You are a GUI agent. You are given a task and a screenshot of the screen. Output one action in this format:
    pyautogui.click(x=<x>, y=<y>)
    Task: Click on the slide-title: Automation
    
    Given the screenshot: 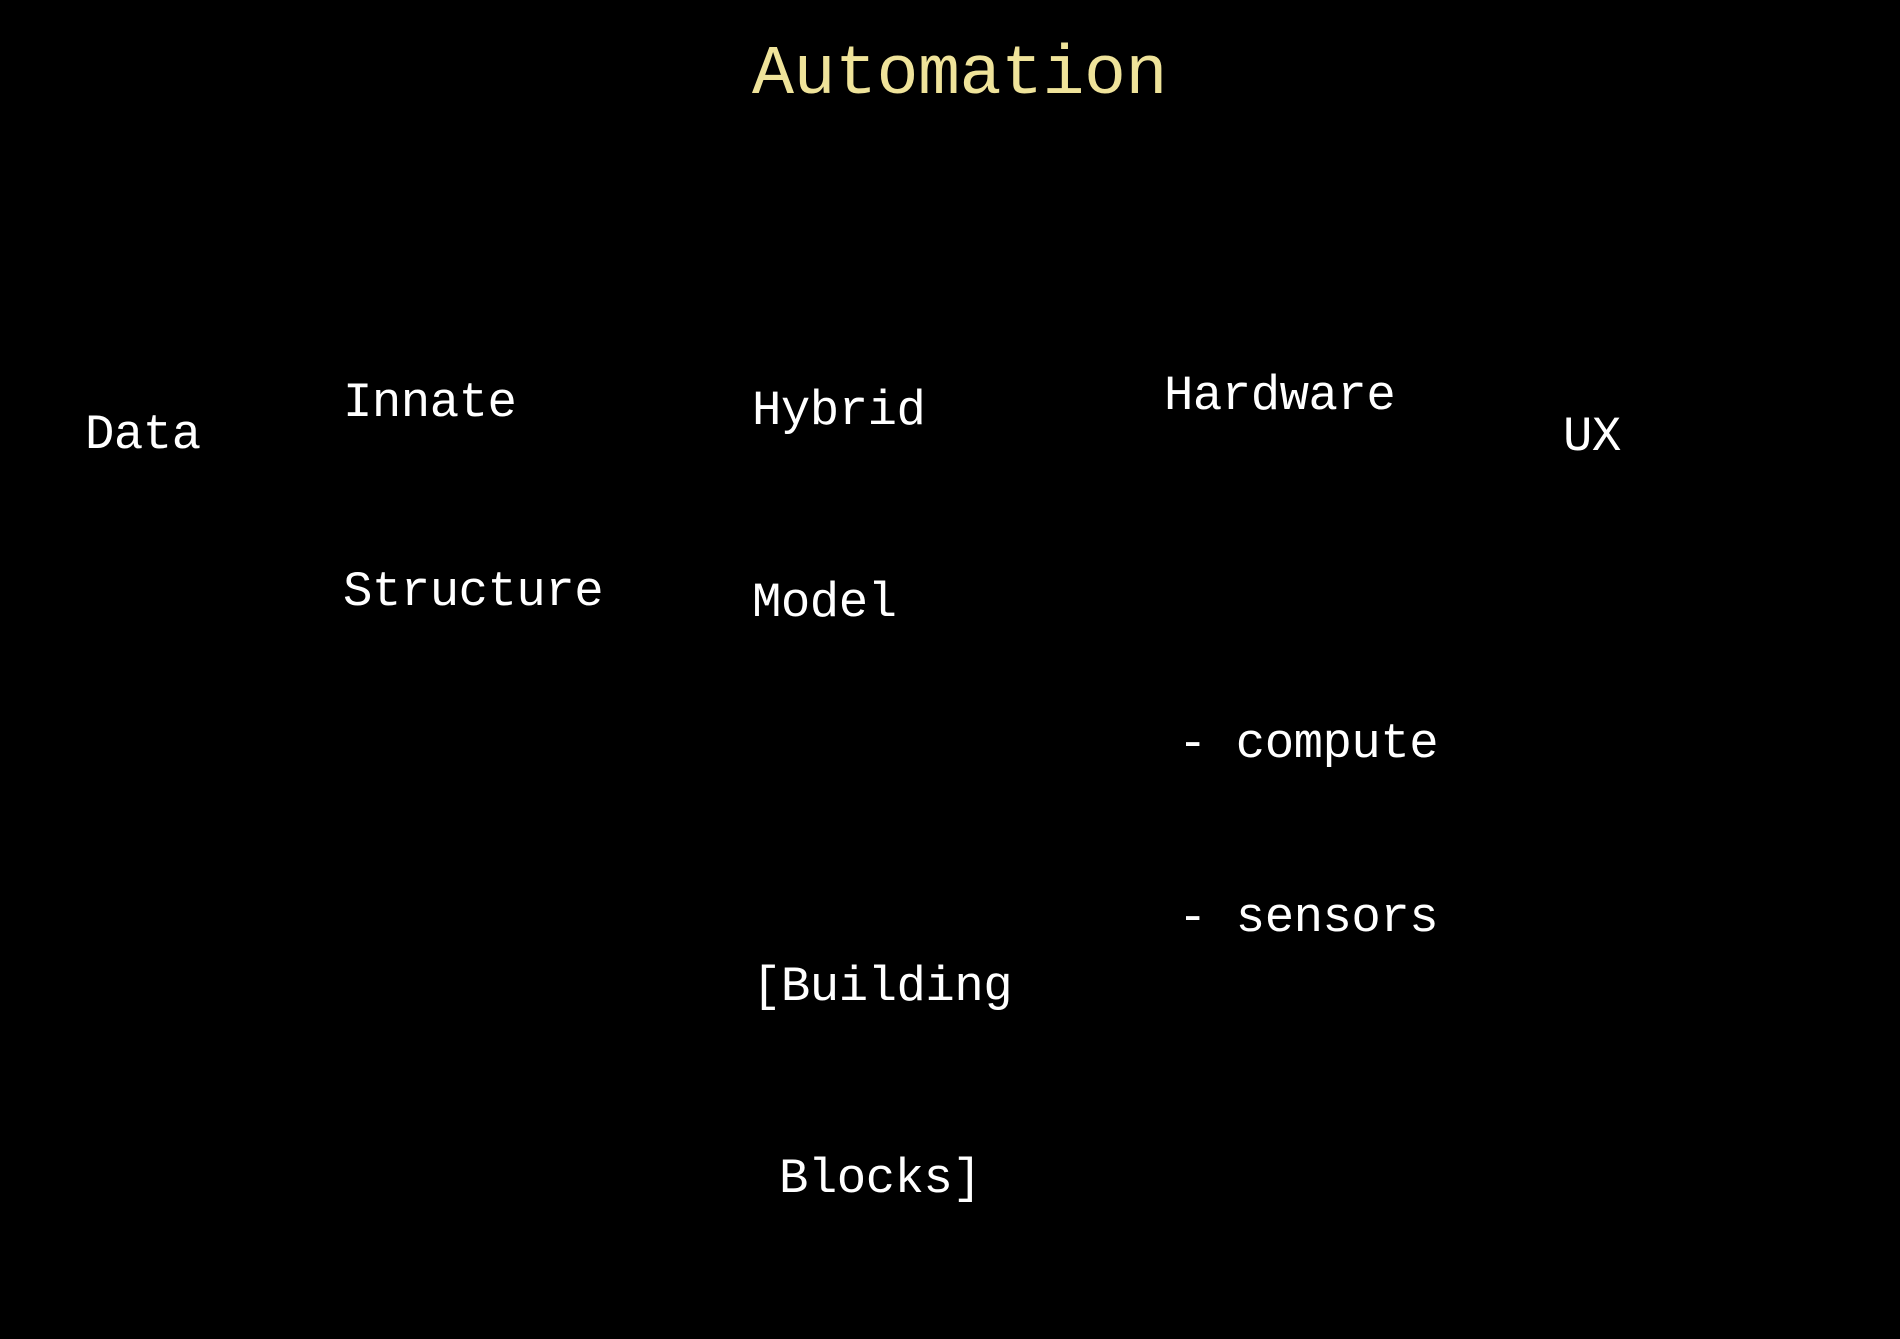 What is the action you would take?
    pyautogui.click(x=960, y=75)
    